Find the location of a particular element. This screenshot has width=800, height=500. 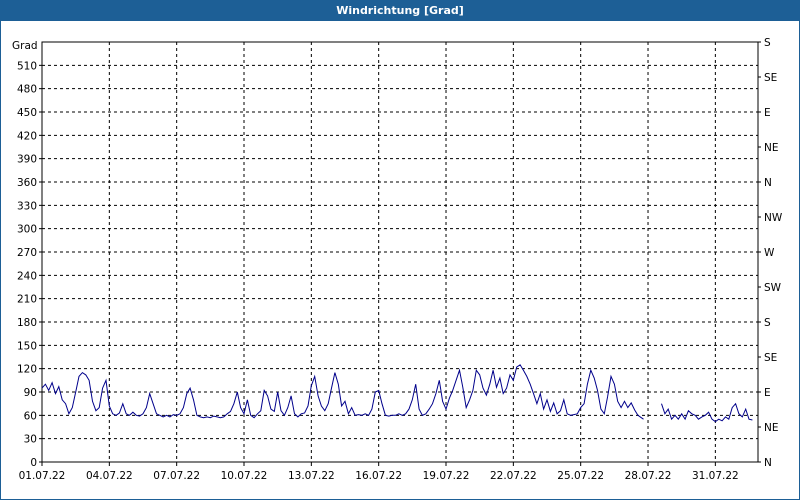

x-tick-label: 22.07.22 is located at coordinates (513, 476).